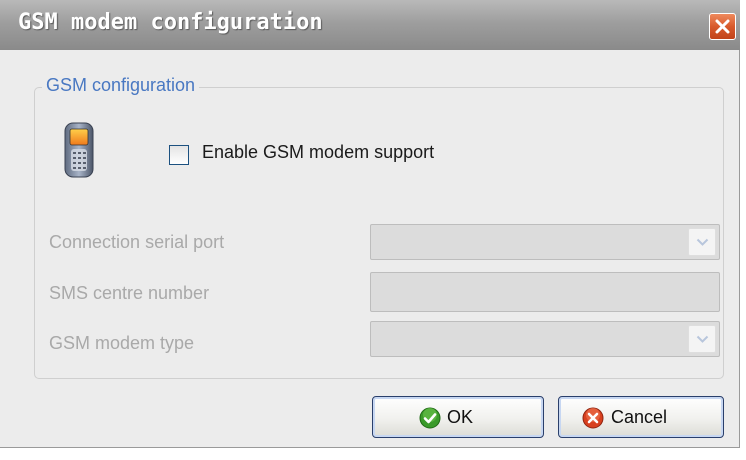 This screenshot has height=460, width=746. Describe the element at coordinates (121, 85) in the screenshot. I see `group-title: GSM configuration` at that location.